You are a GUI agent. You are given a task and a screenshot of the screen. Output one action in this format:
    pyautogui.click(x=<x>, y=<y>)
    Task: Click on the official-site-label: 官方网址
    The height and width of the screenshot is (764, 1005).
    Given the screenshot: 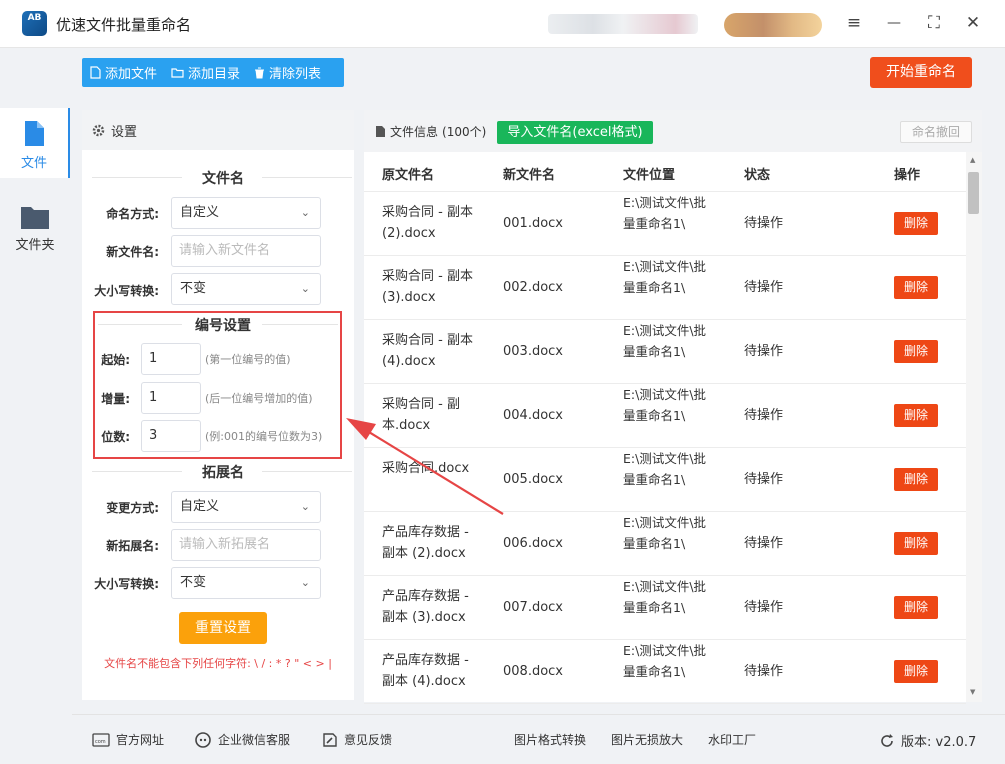 What is the action you would take?
    pyautogui.click(x=140, y=740)
    